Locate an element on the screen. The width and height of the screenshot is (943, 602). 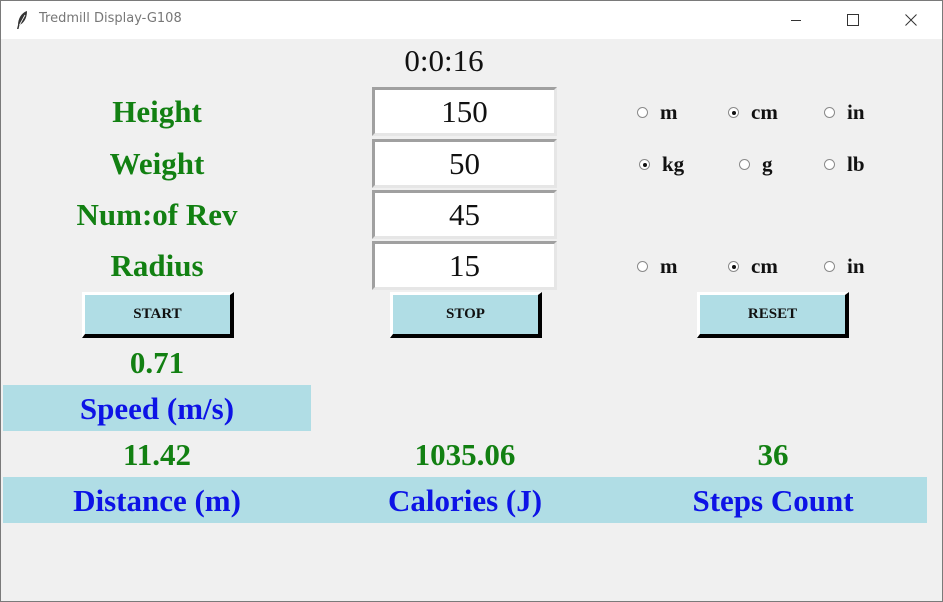
weight-unit-kg-radio: kg is located at coordinates (661, 164).